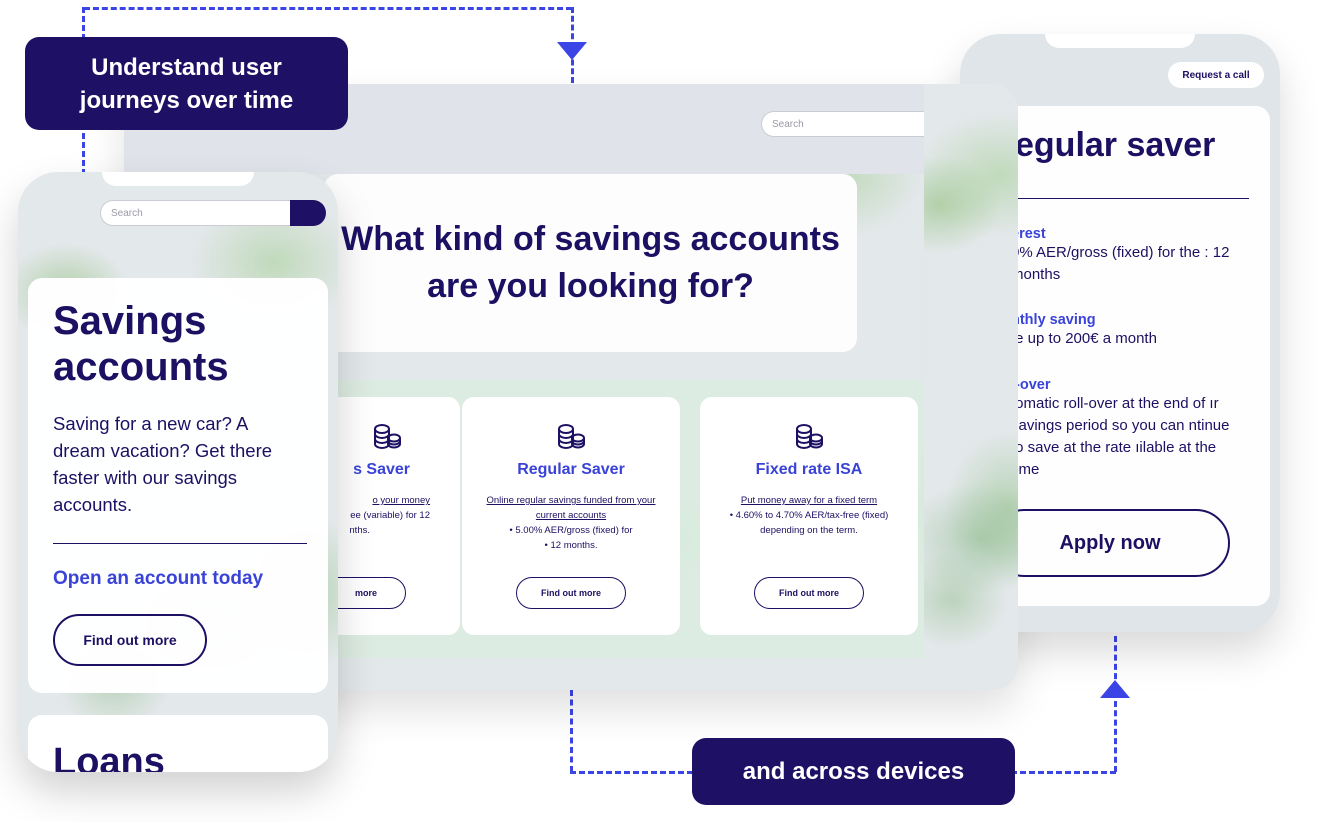  What do you see at coordinates (1031, 385) in the screenshot?
I see `section-title: l-over` at bounding box center [1031, 385].